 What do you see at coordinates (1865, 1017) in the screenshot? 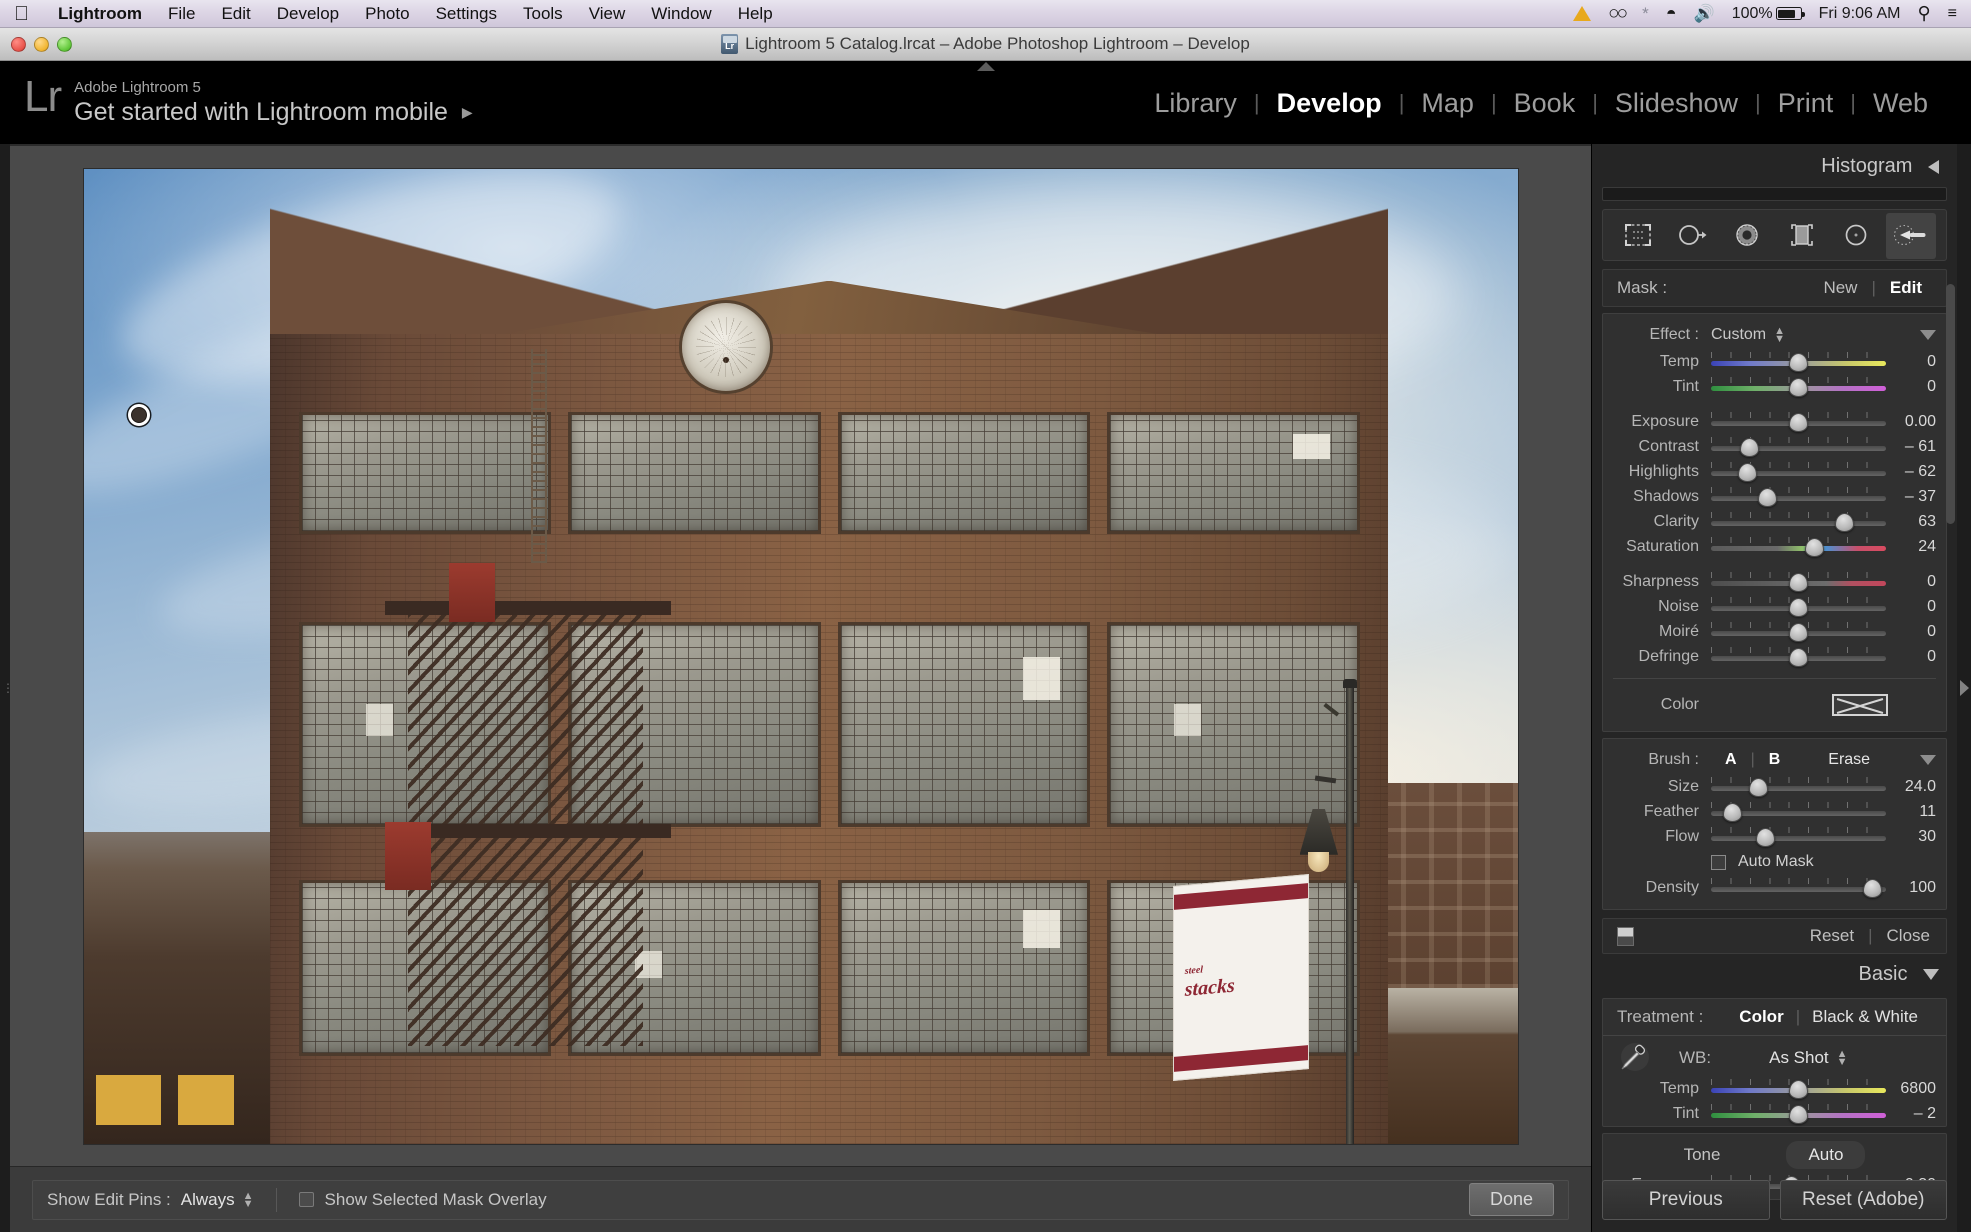
I see `treatment-bw-button: Black & White` at bounding box center [1865, 1017].